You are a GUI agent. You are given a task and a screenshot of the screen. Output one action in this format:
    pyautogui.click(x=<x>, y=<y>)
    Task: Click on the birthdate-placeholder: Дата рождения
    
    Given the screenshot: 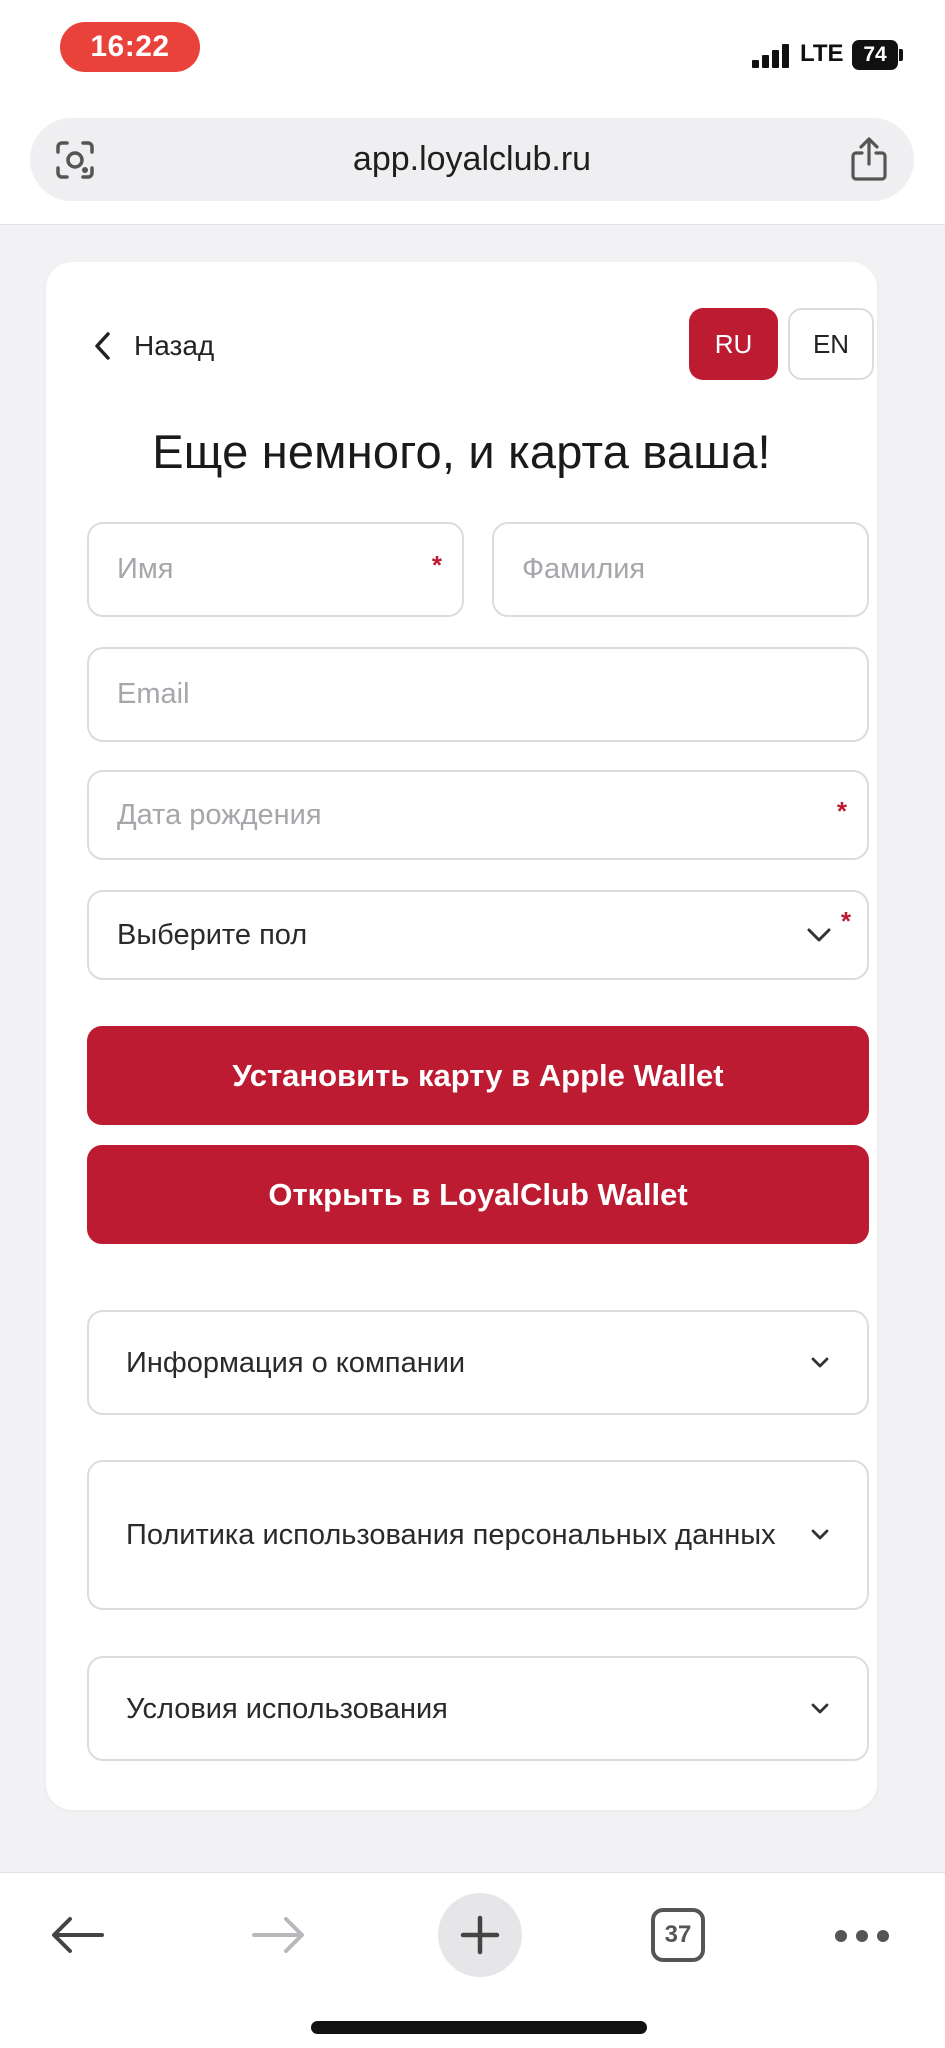 What is the action you would take?
    pyautogui.click(x=219, y=814)
    